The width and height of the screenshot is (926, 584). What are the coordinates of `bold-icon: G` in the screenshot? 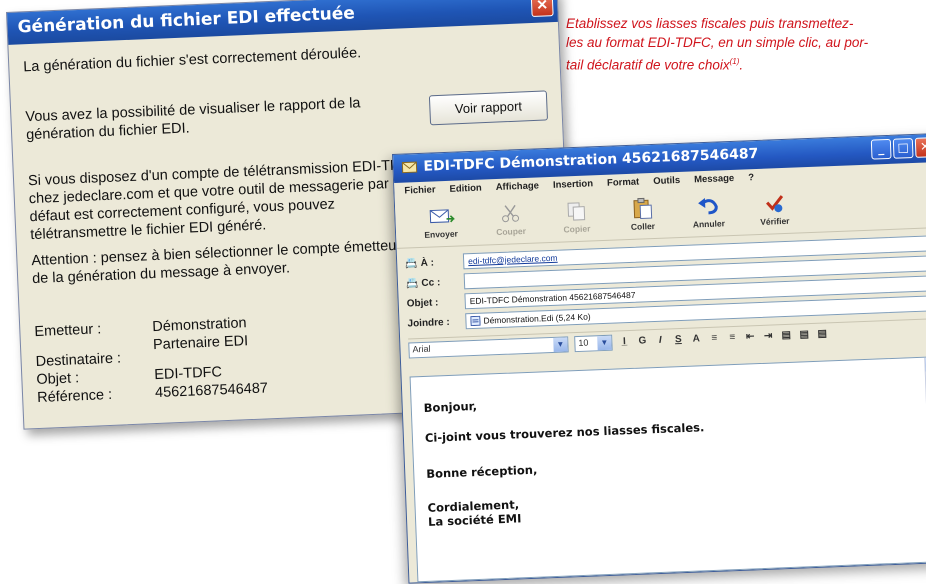 It's located at (642, 340).